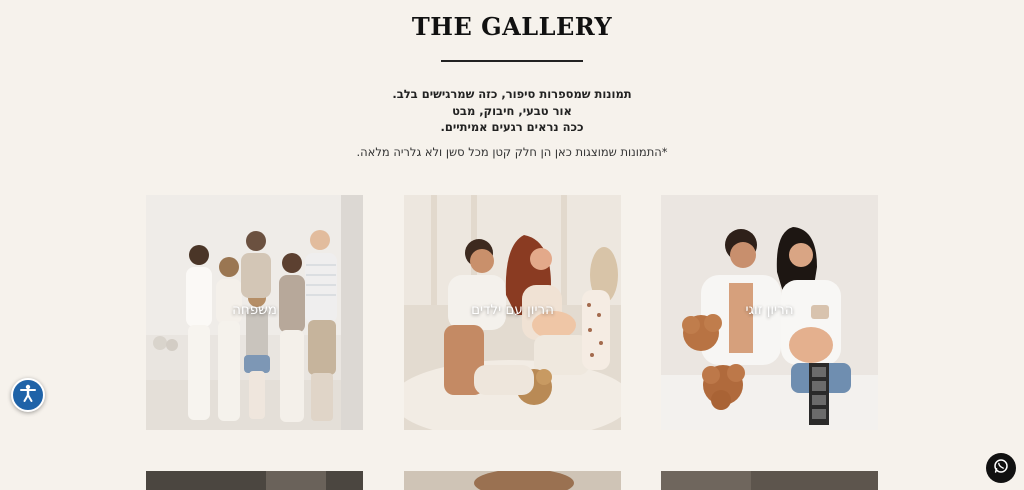  I want to click on gallery-tile-pregnancy-kids: הריון עם ילדים, so click(512, 312).